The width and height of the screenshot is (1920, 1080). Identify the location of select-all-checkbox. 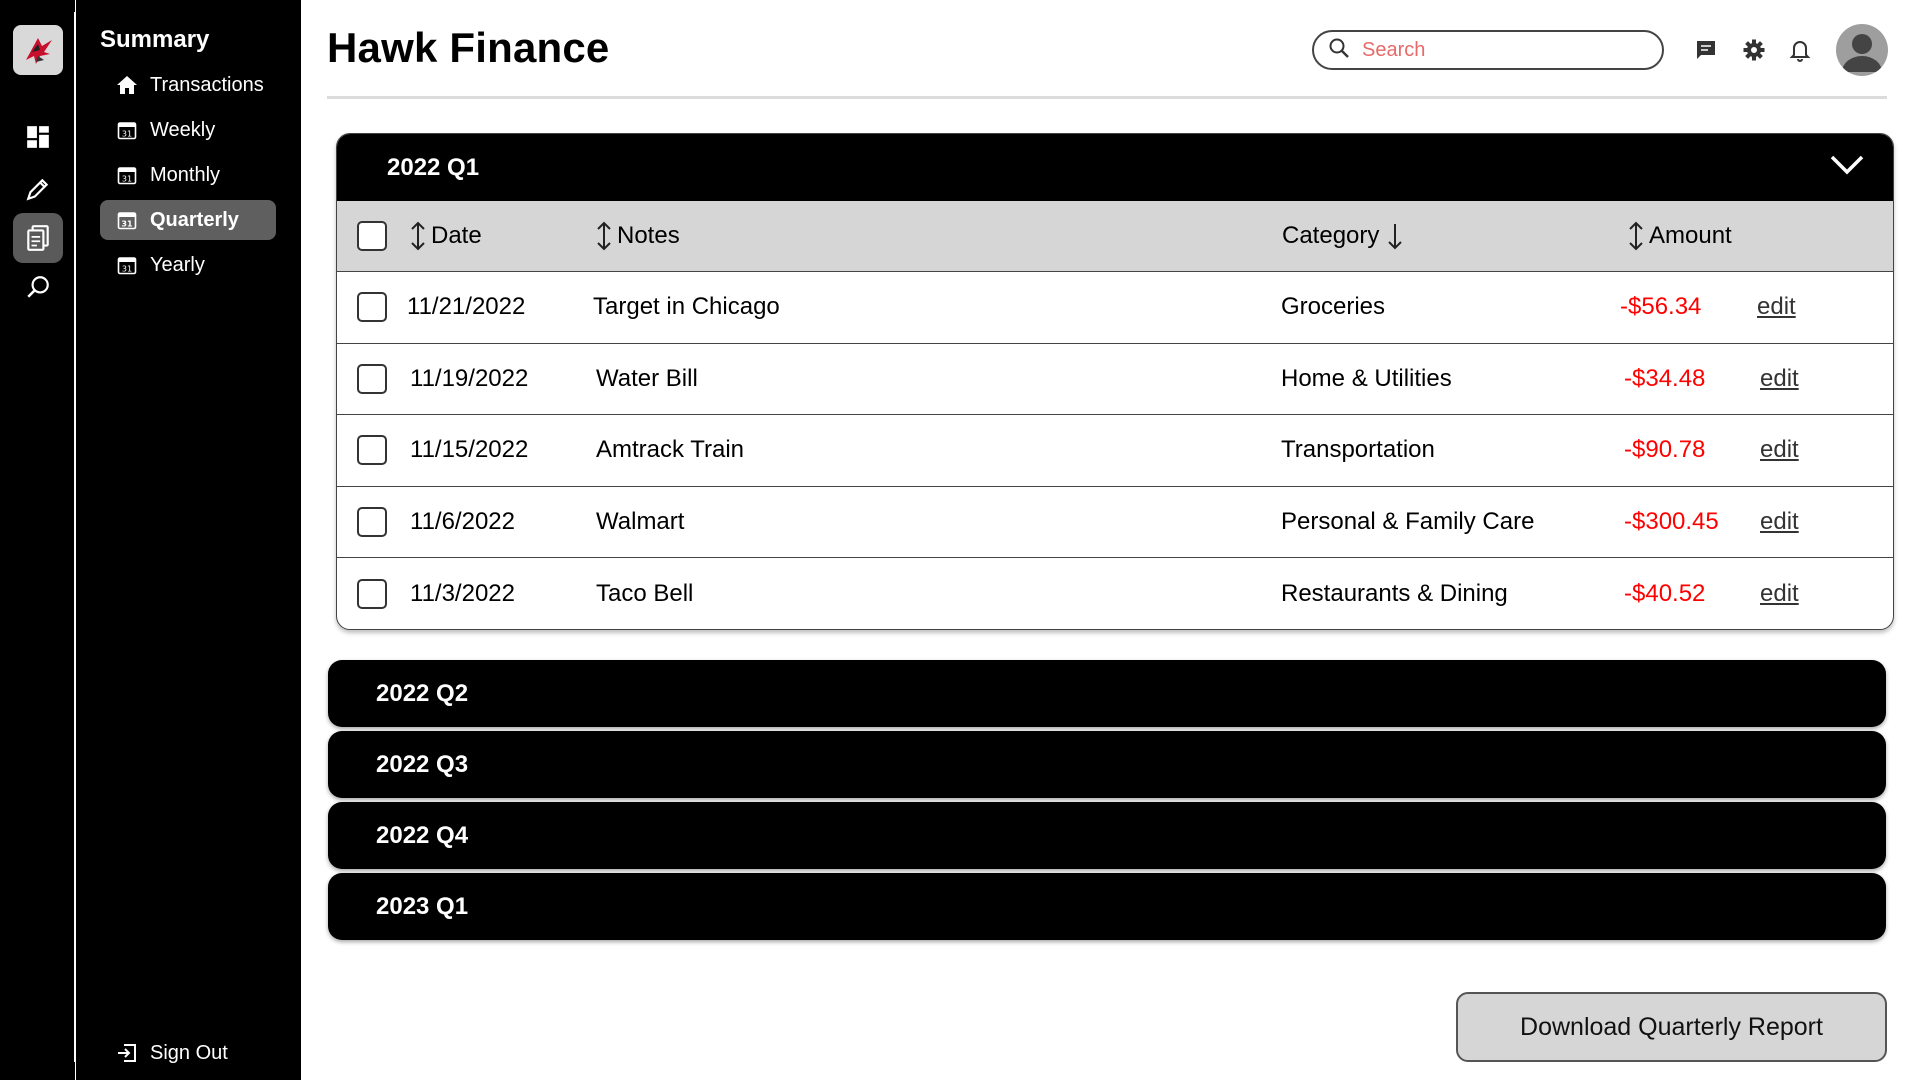
(372, 236).